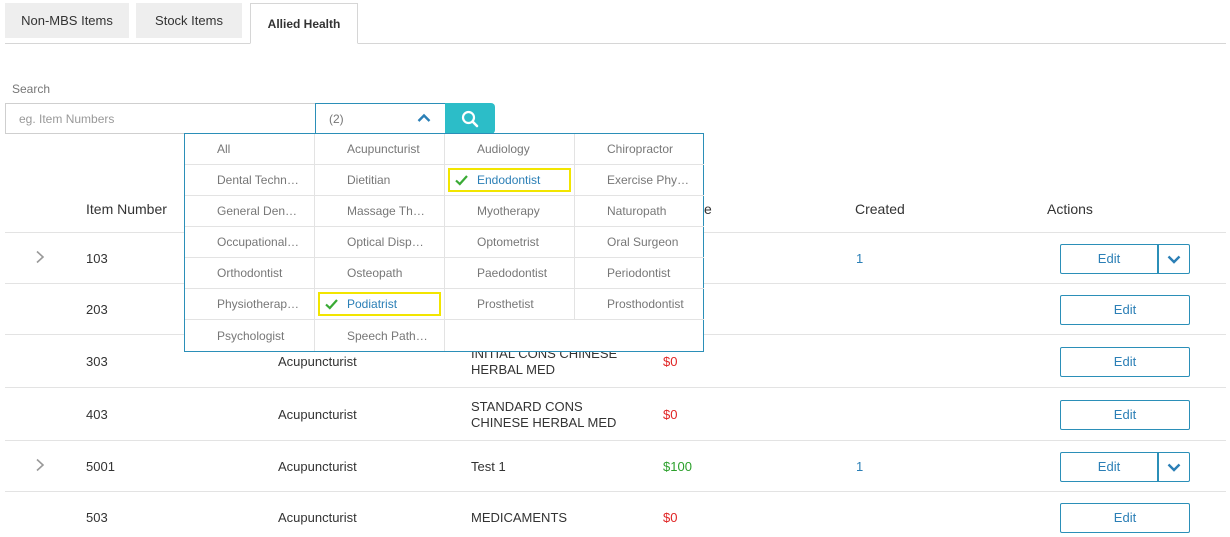  I want to click on chevron-up-icon, so click(424, 117).